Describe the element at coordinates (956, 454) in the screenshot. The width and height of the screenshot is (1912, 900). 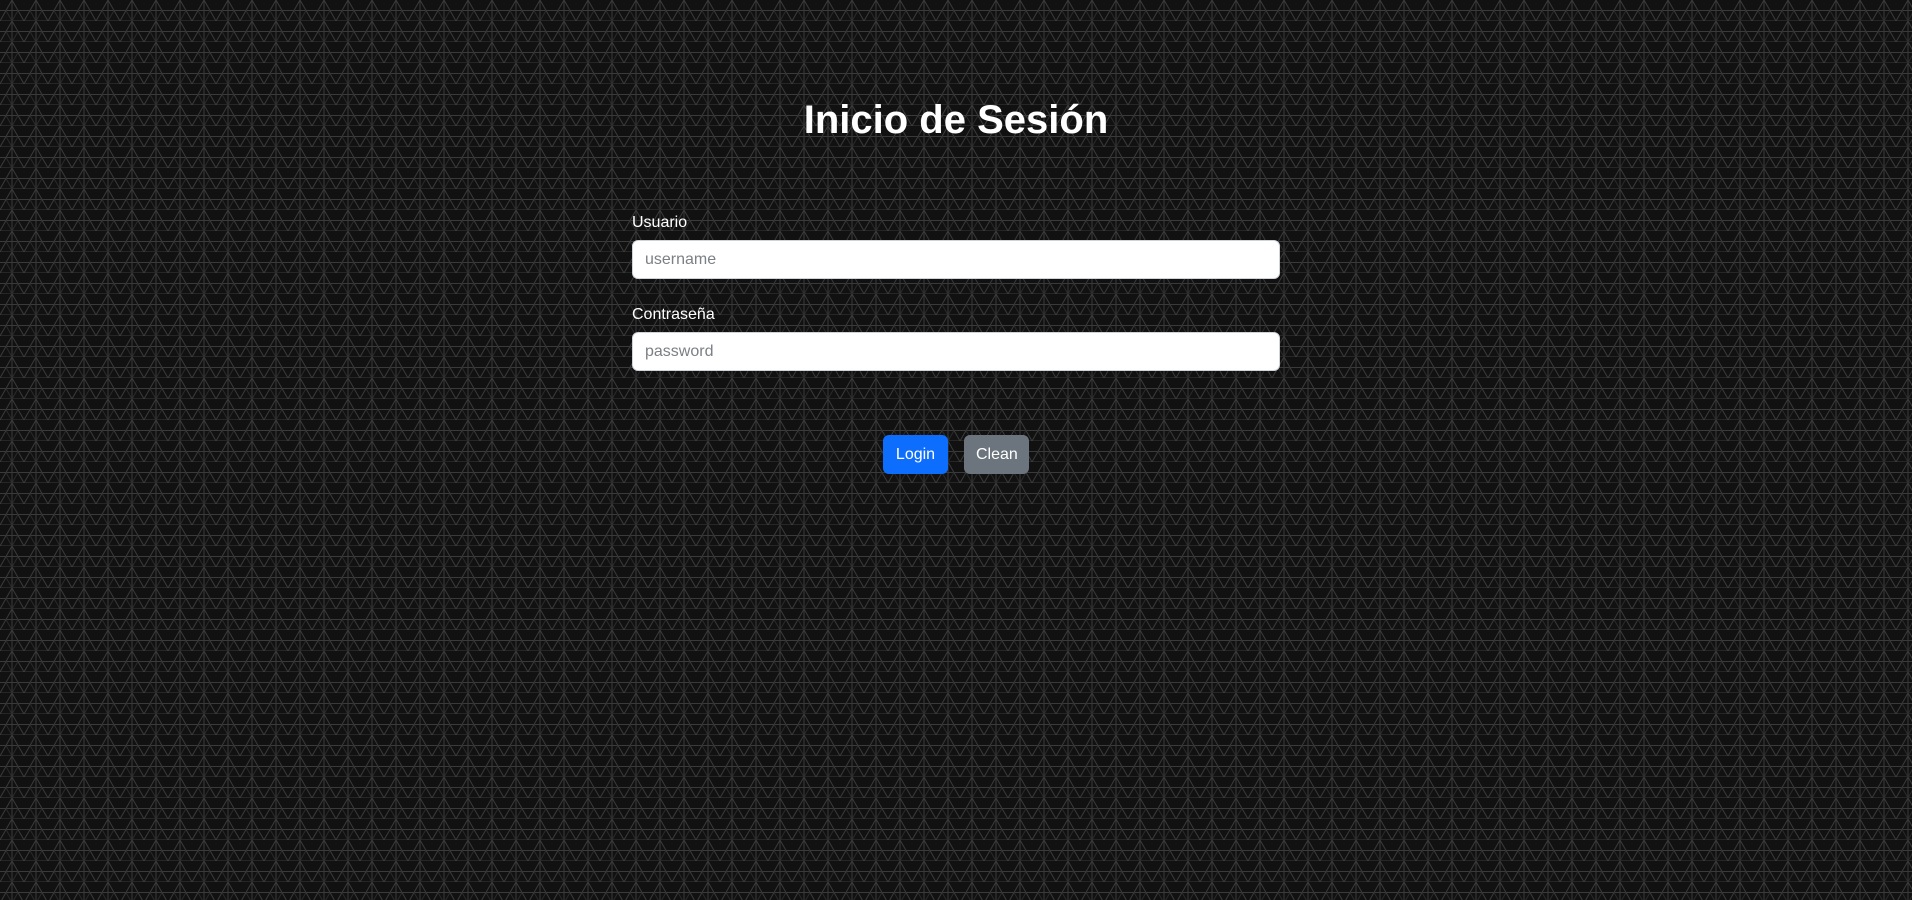
I see `form-actions: Login Clean` at that location.